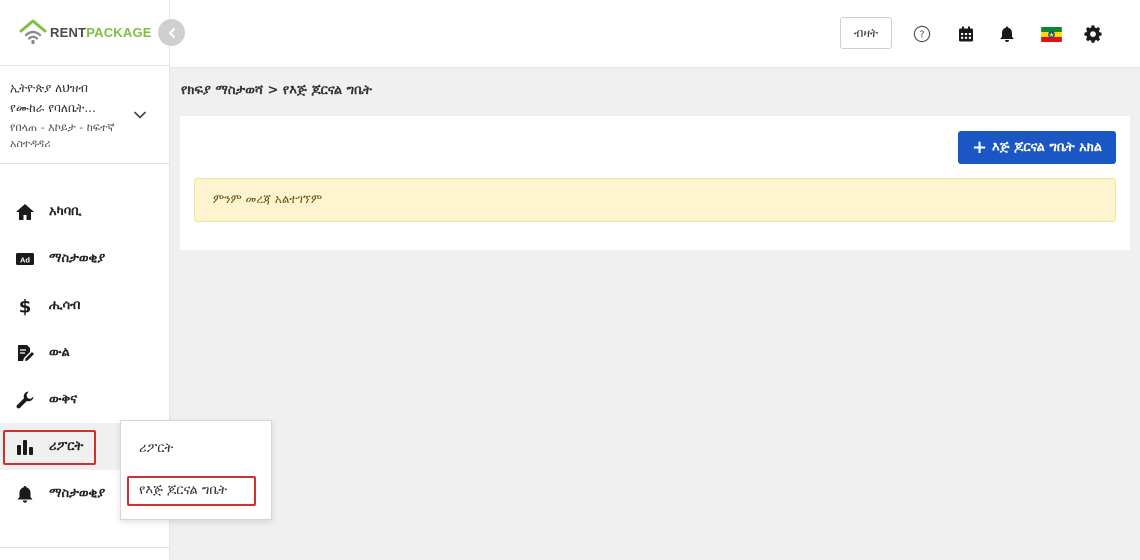  Describe the element at coordinates (62, 135) in the screenshot. I see `account-role: የበላጠ - እኮይታ - ከፍተኛ አስተዳዳሪ` at that location.